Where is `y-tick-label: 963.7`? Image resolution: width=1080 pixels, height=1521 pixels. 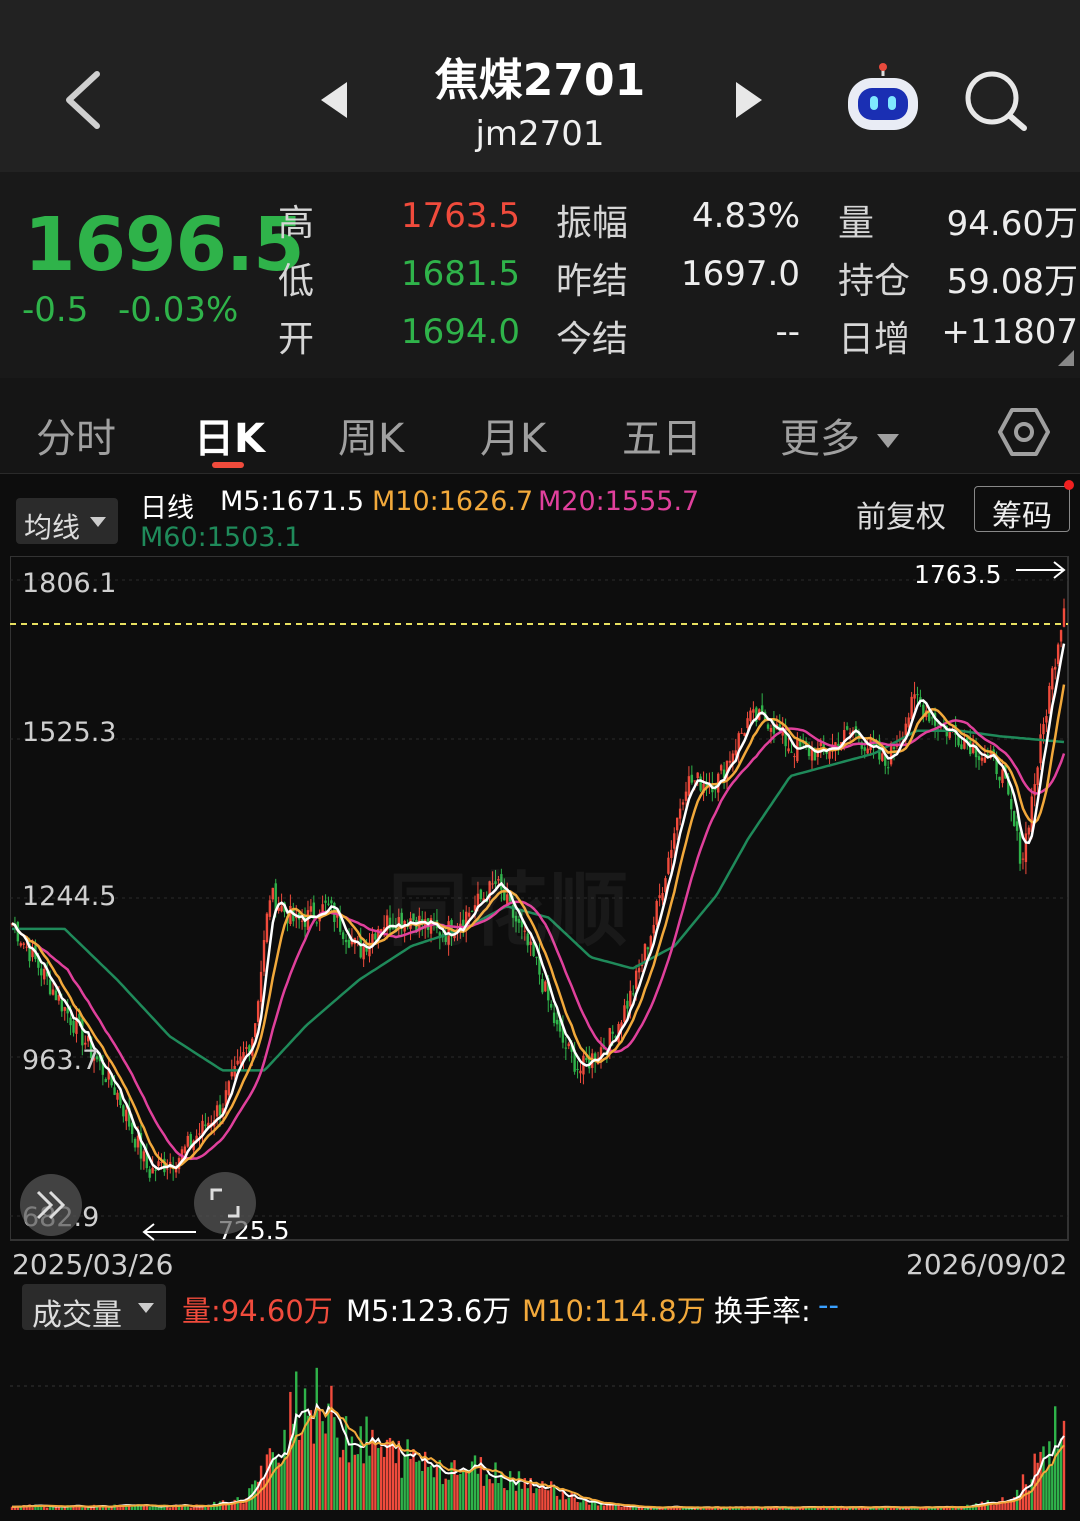
y-tick-label: 963.7 is located at coordinates (61, 1060).